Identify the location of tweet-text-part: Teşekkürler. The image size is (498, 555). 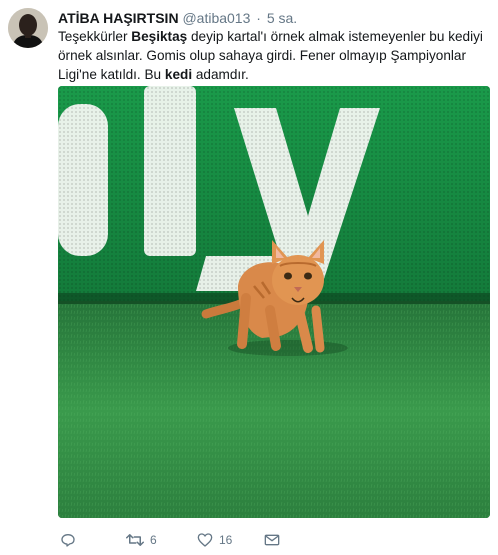
(95, 36).